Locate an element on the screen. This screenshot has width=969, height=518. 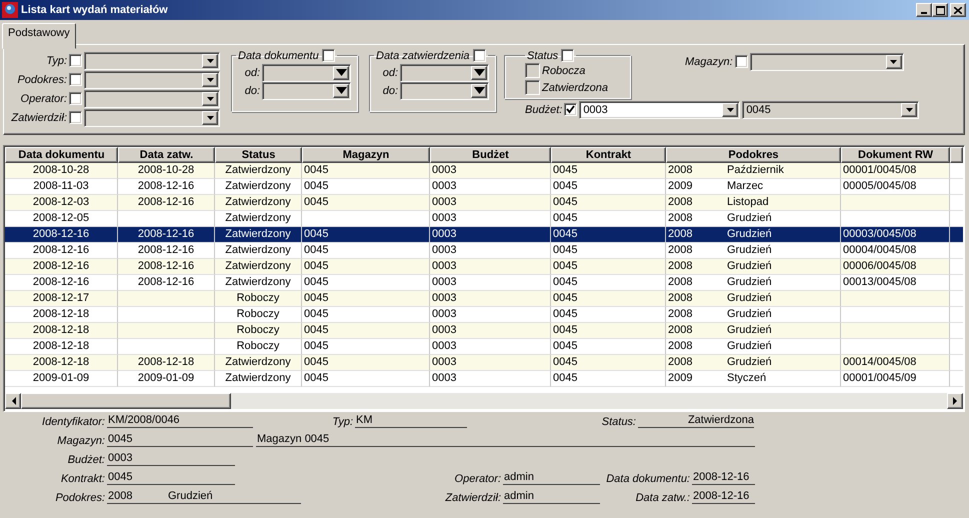
minimize-button is located at coordinates (924, 10).